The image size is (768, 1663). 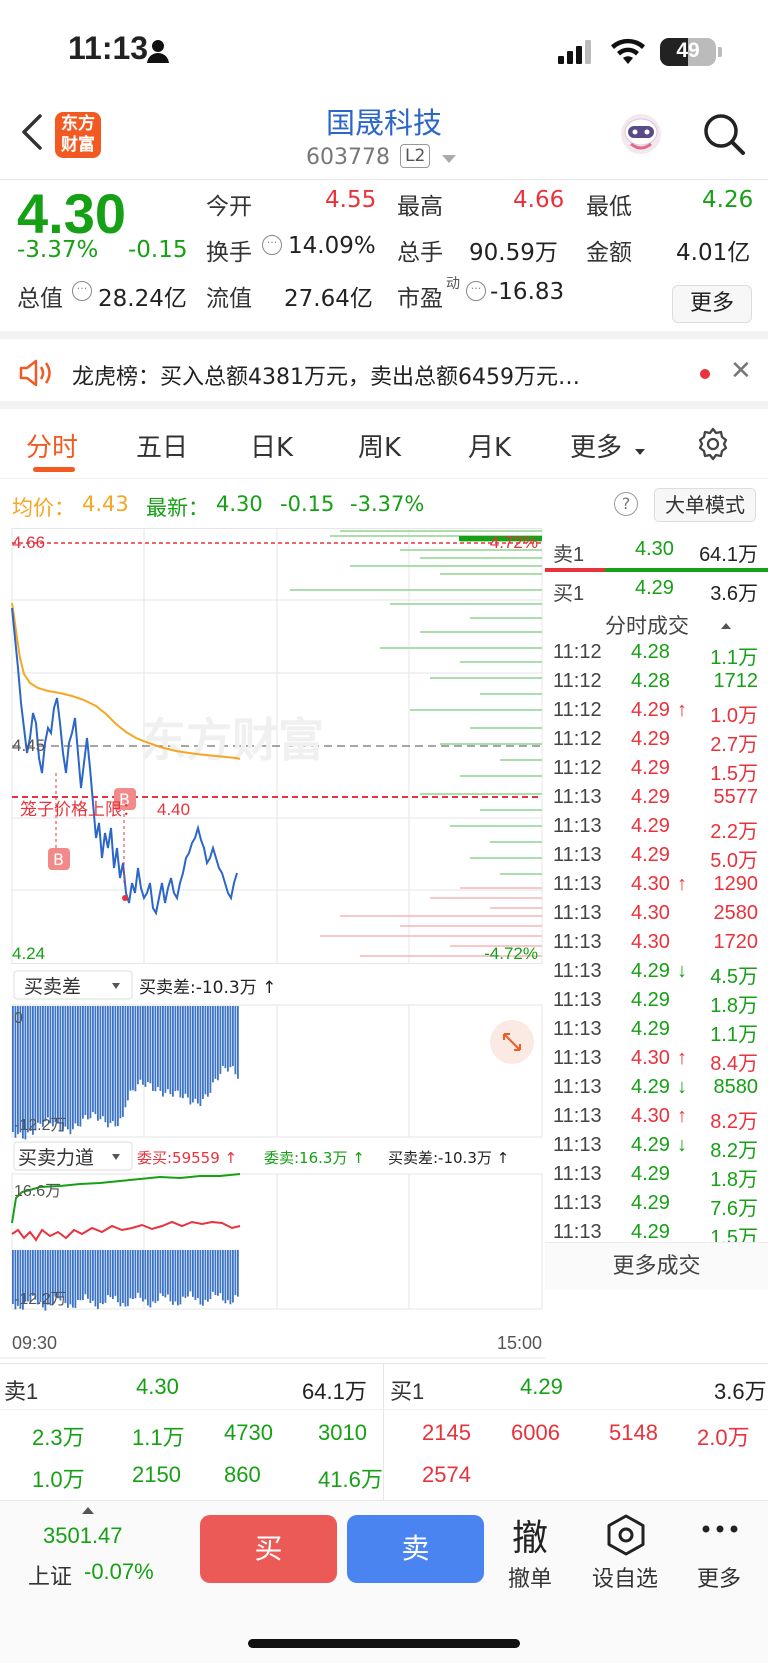 What do you see at coordinates (682, 1116) in the screenshot?
I see `trade-direction-icon: ↑` at bounding box center [682, 1116].